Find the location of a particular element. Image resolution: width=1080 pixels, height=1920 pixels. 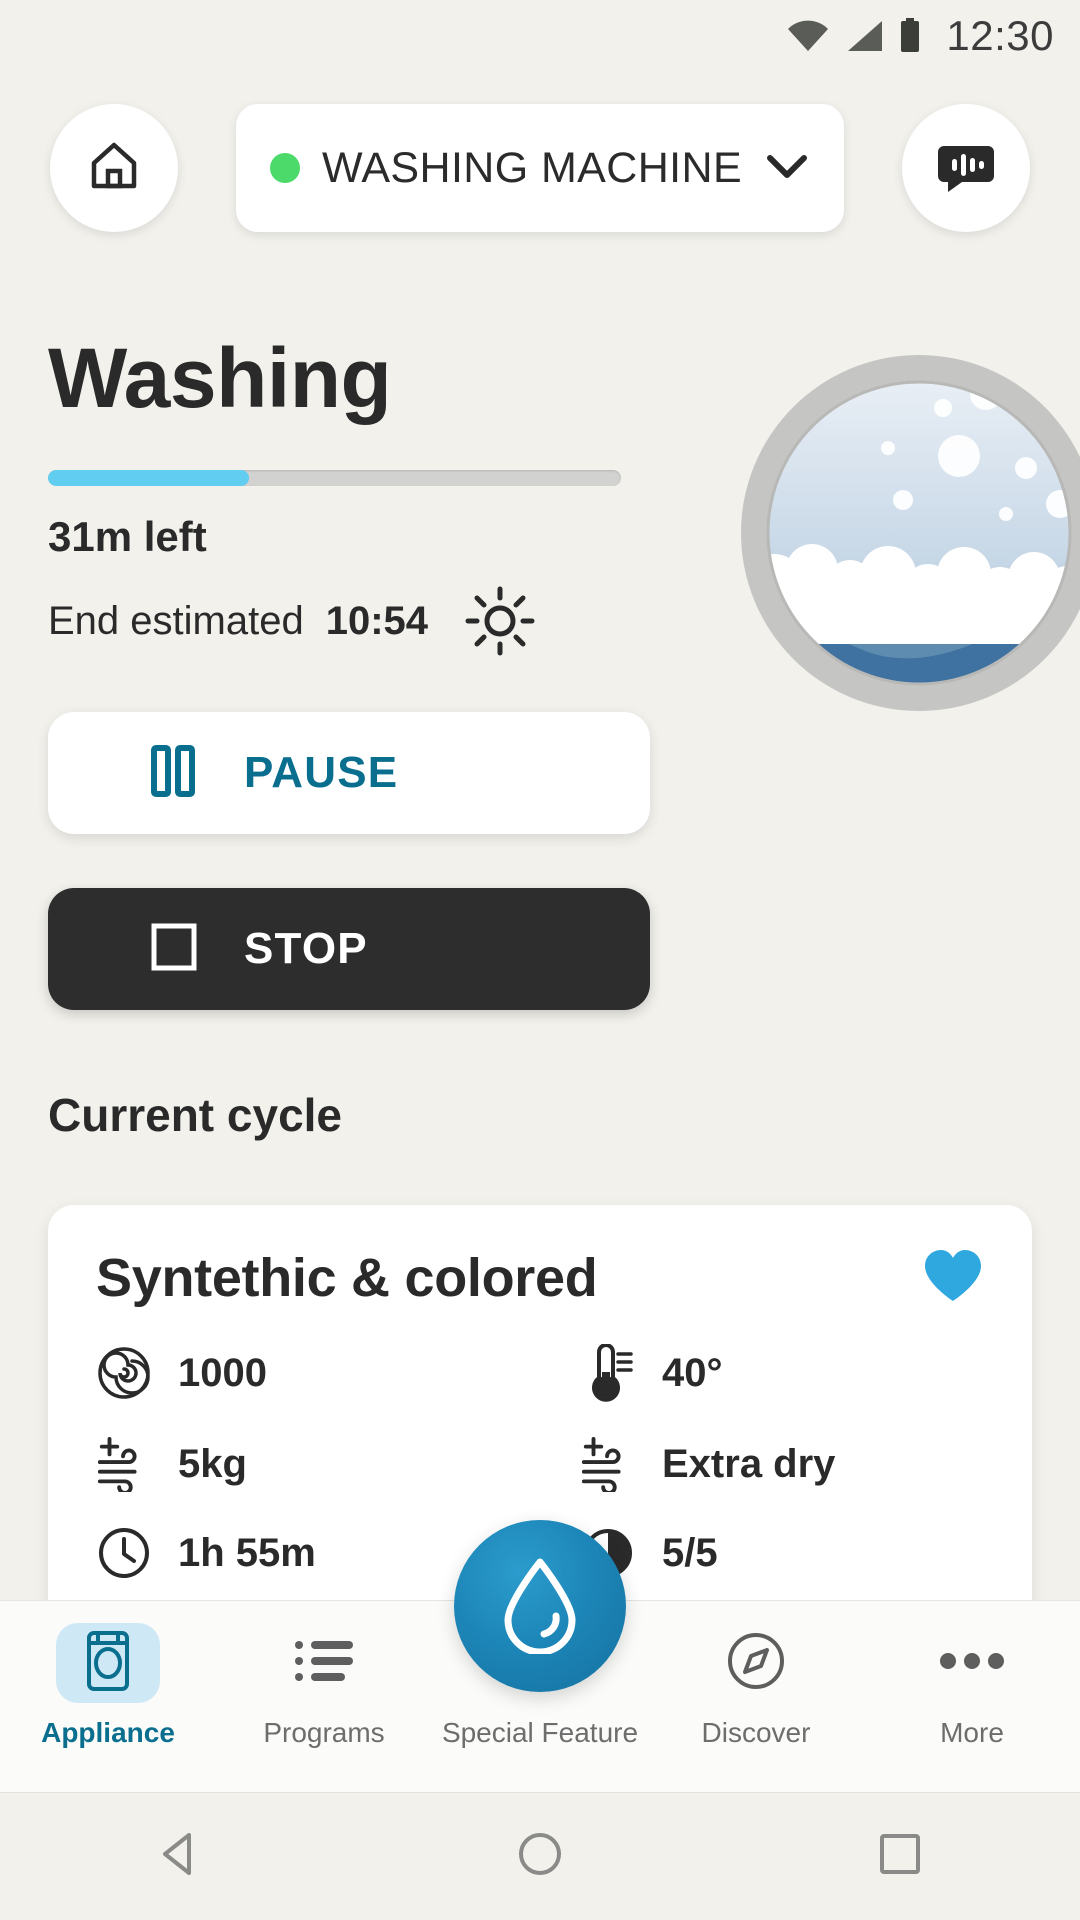

app-header: WASHING MACHINE is located at coordinates (540, 168).